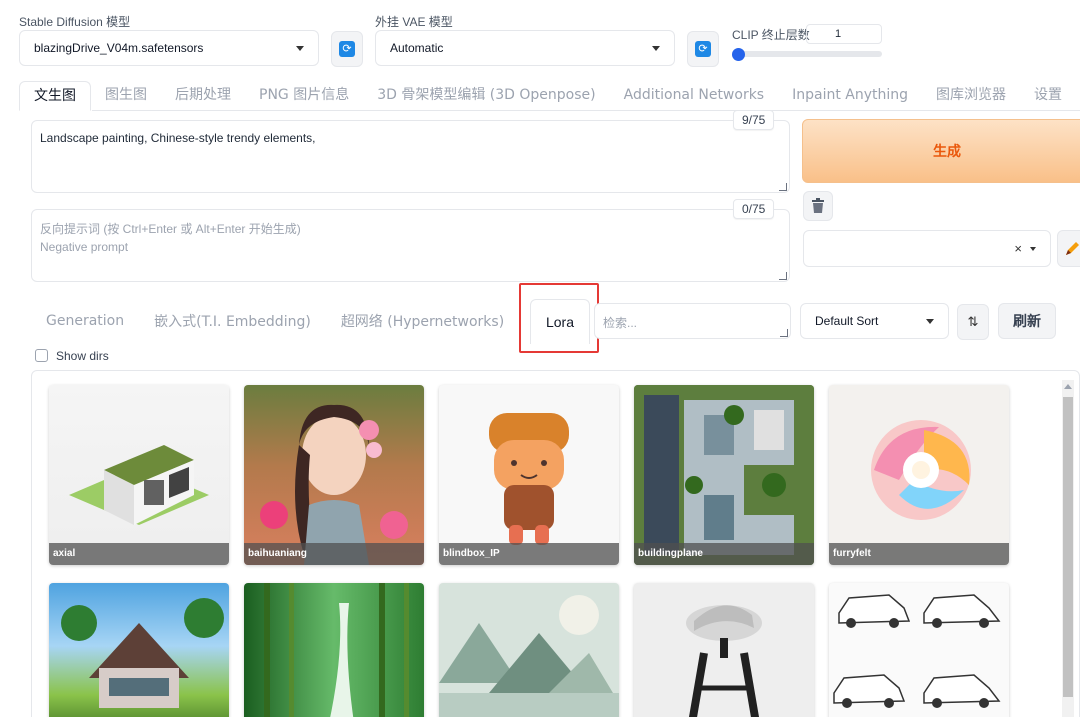  Describe the element at coordinates (126, 96) in the screenshot. I see `tab-img2img: 图生图` at that location.